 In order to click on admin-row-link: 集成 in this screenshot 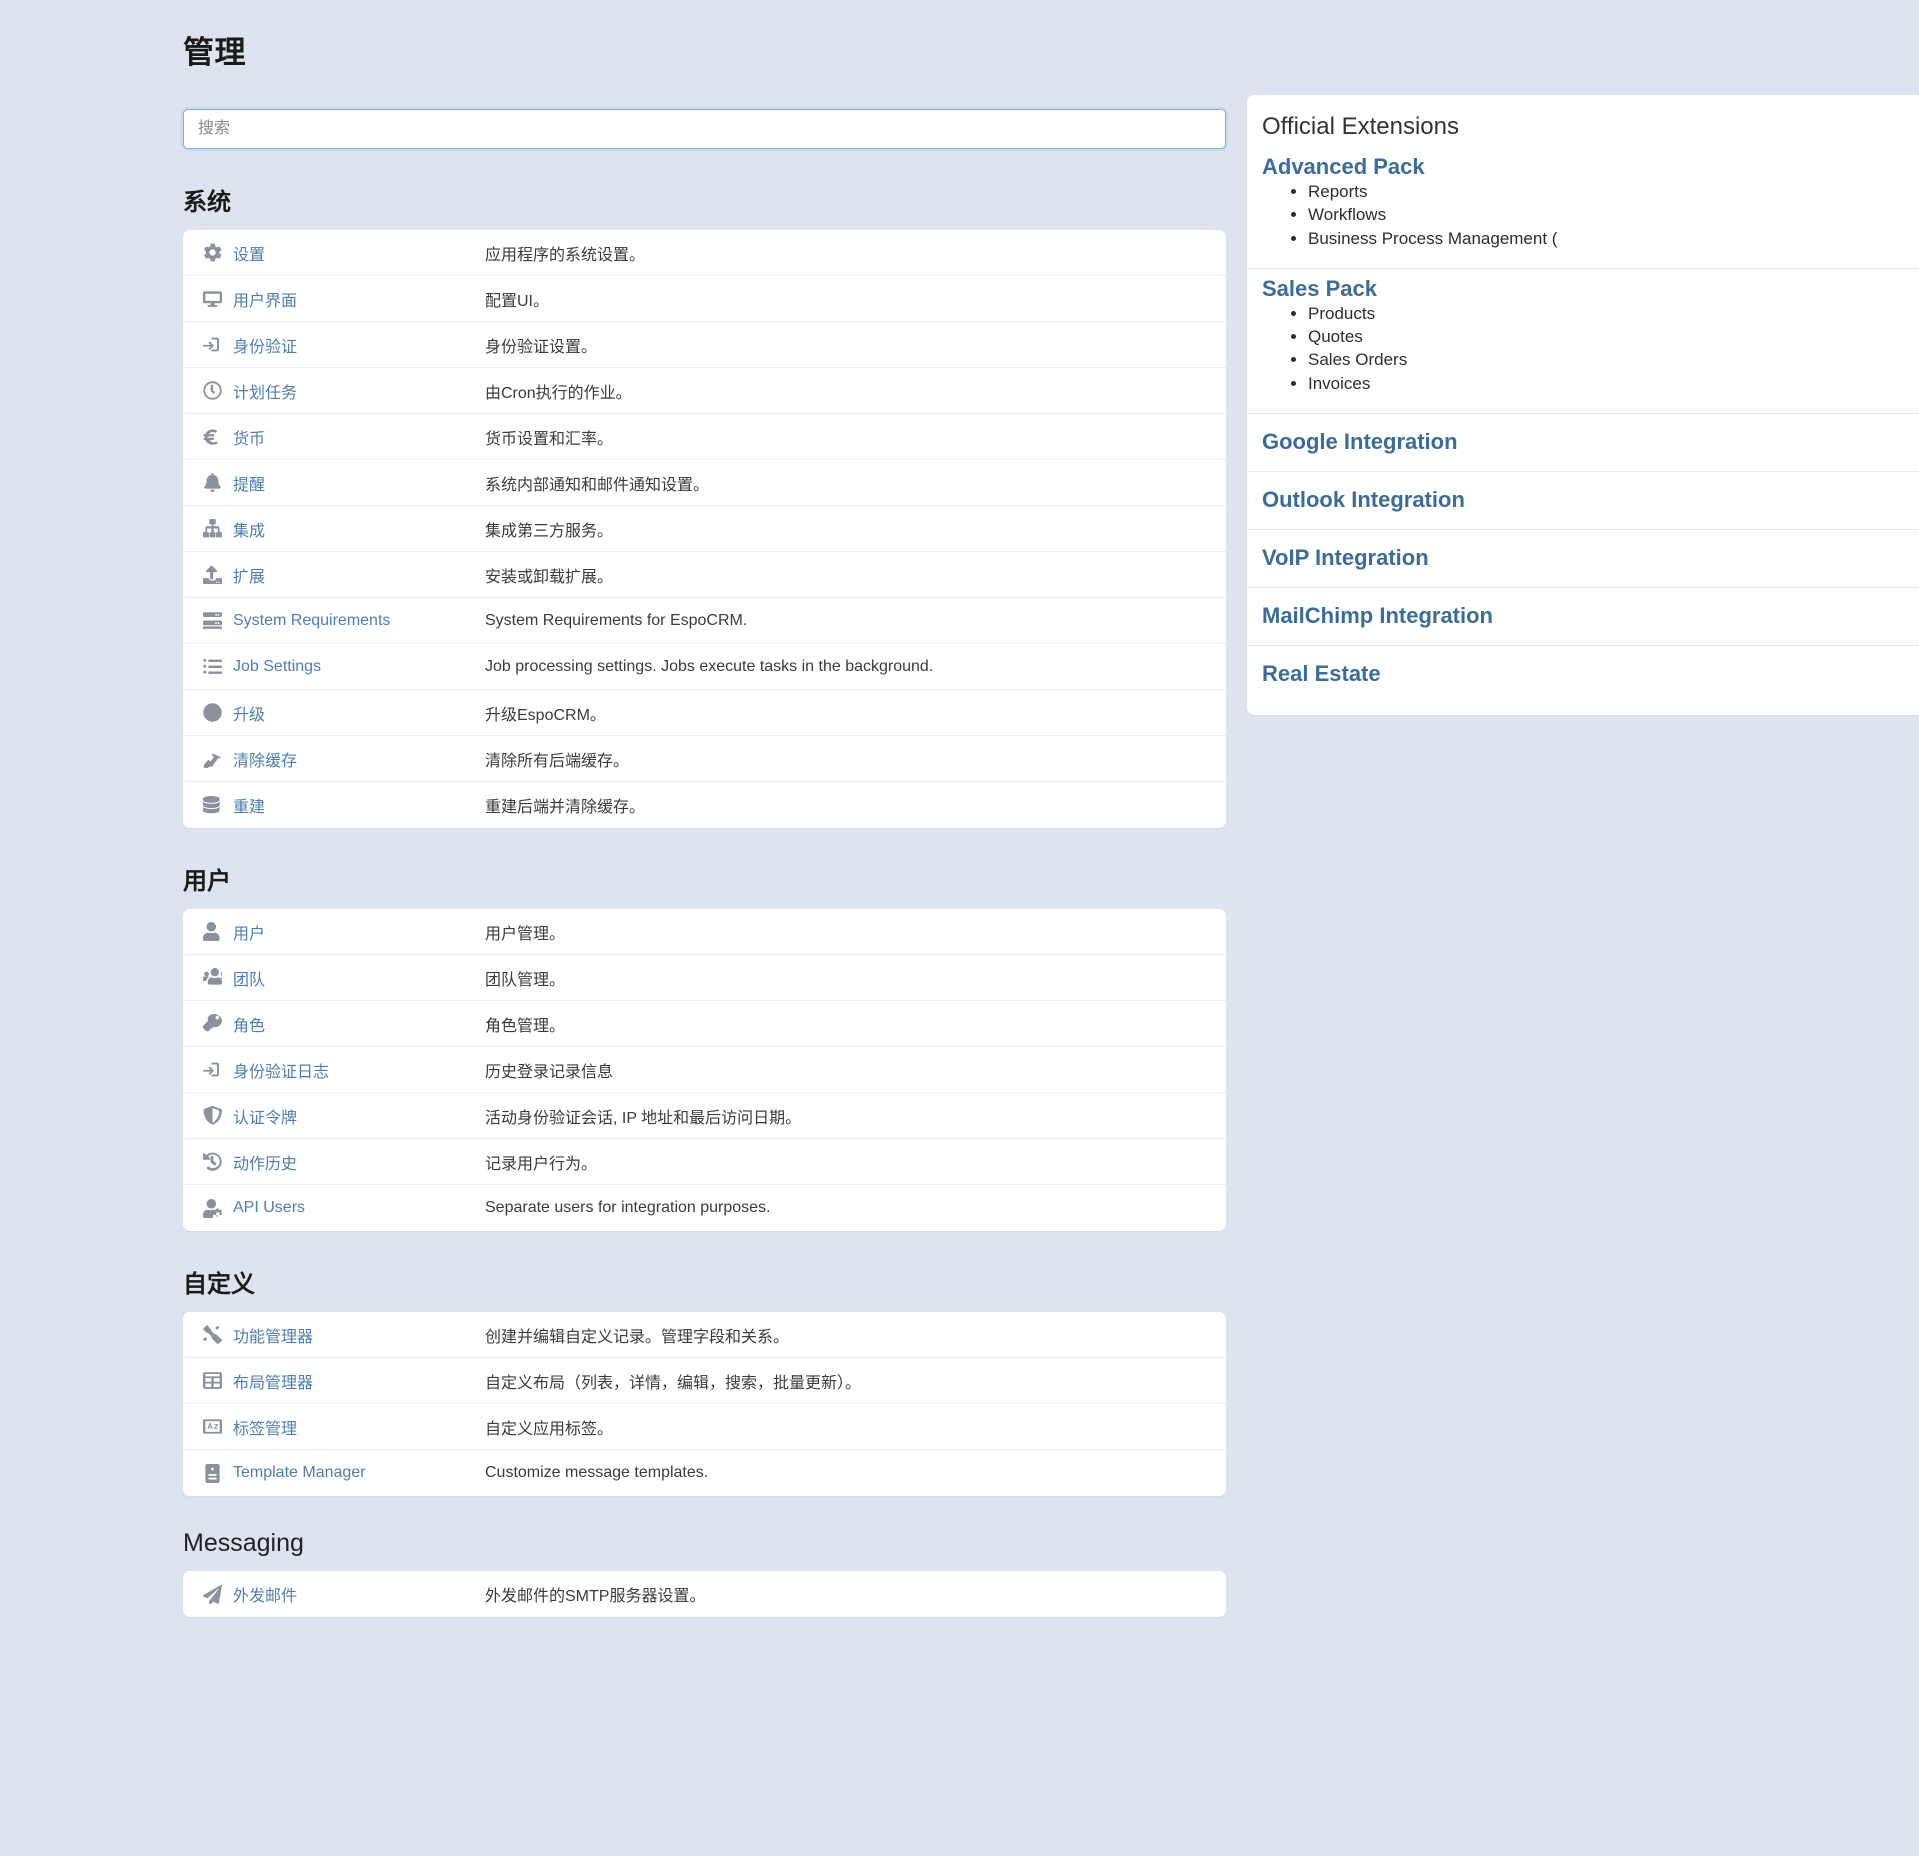, I will do `click(359, 529)`.